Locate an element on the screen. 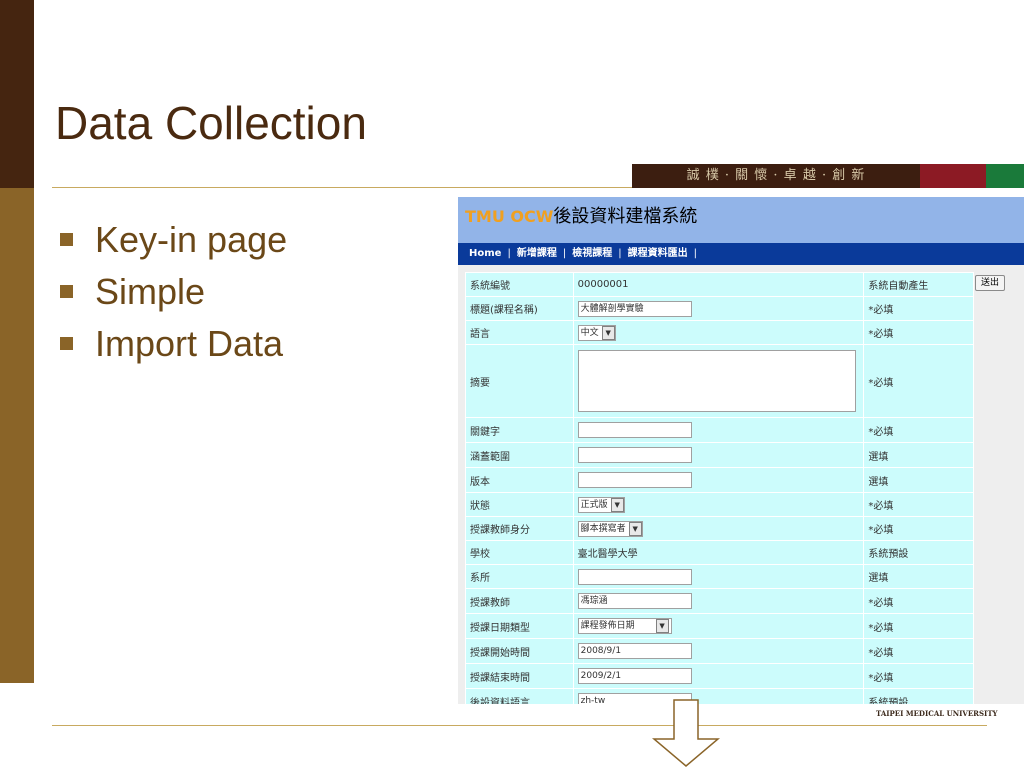 The height and width of the screenshot is (768, 1024). nav-view-course: 檢視課程 is located at coordinates (592, 253).